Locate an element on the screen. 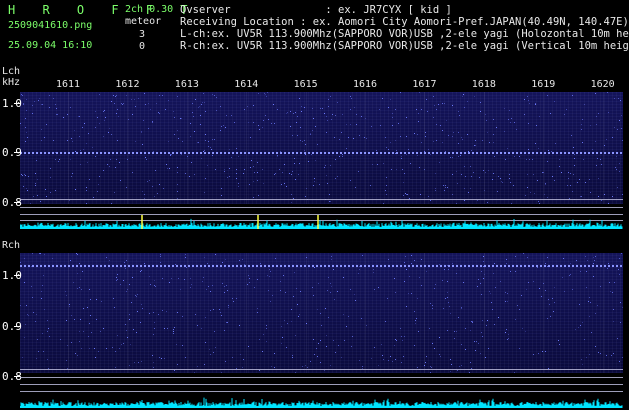  time-axis-label: 1619 is located at coordinates (543, 84).